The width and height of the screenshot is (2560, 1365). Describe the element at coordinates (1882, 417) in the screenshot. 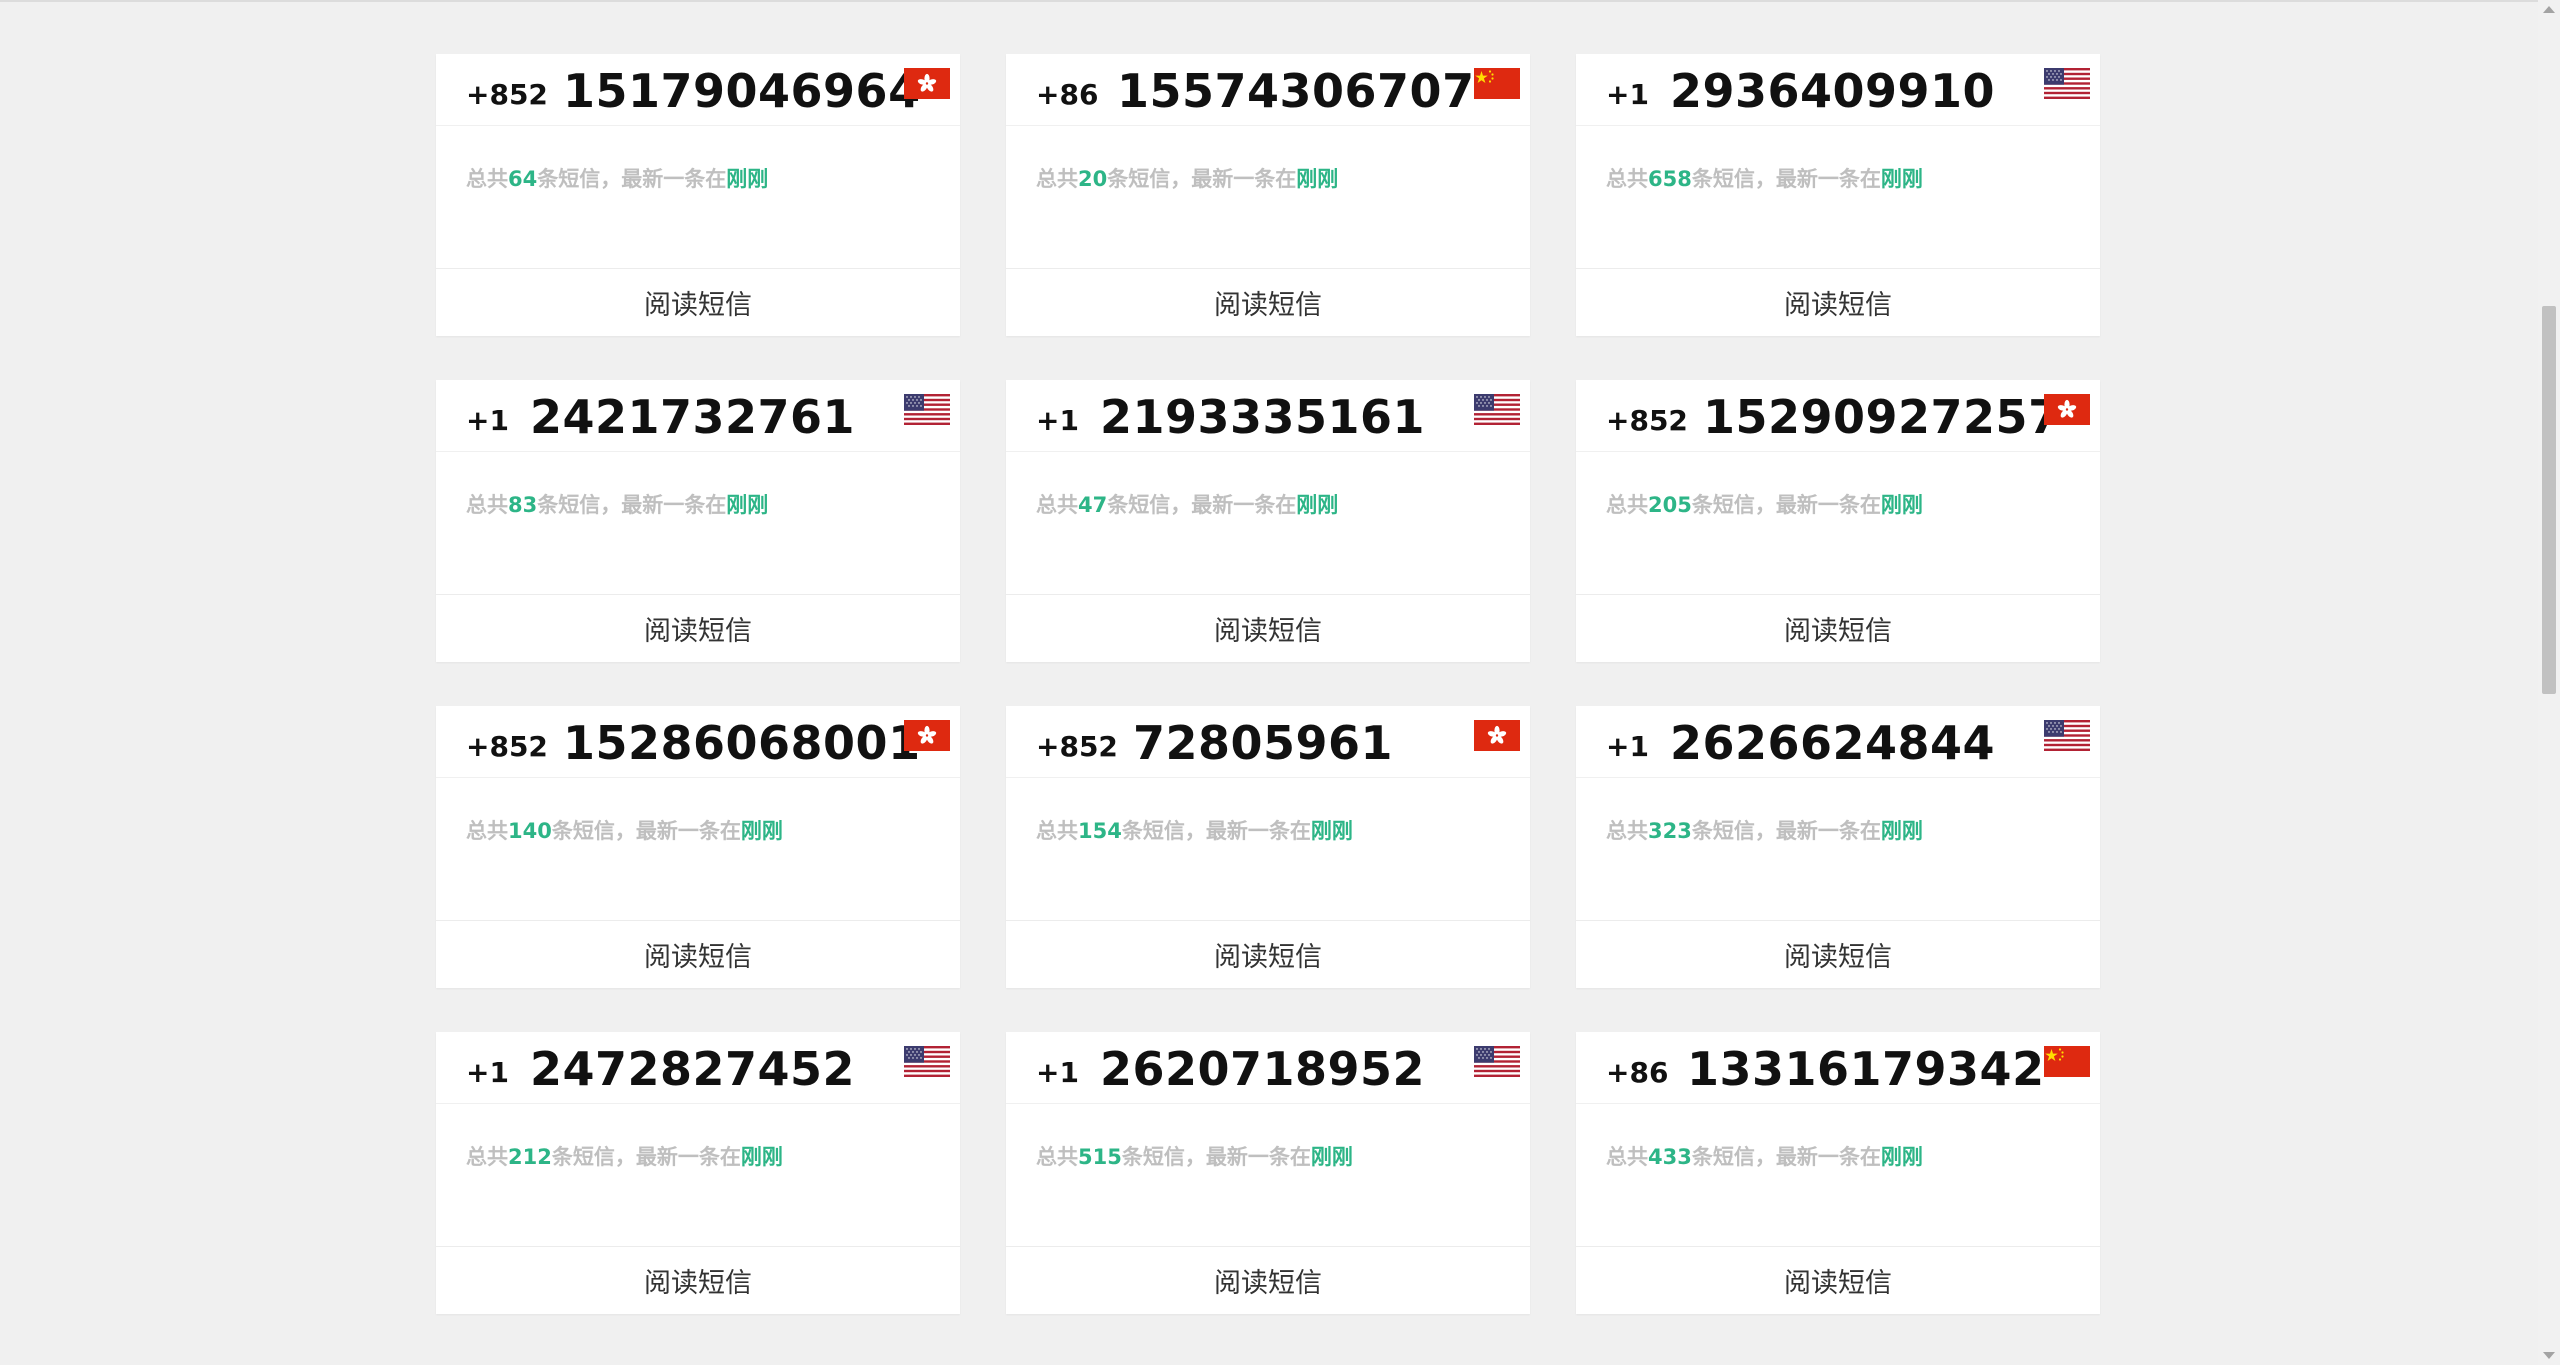

I see `phone-number: 15290927257` at that location.